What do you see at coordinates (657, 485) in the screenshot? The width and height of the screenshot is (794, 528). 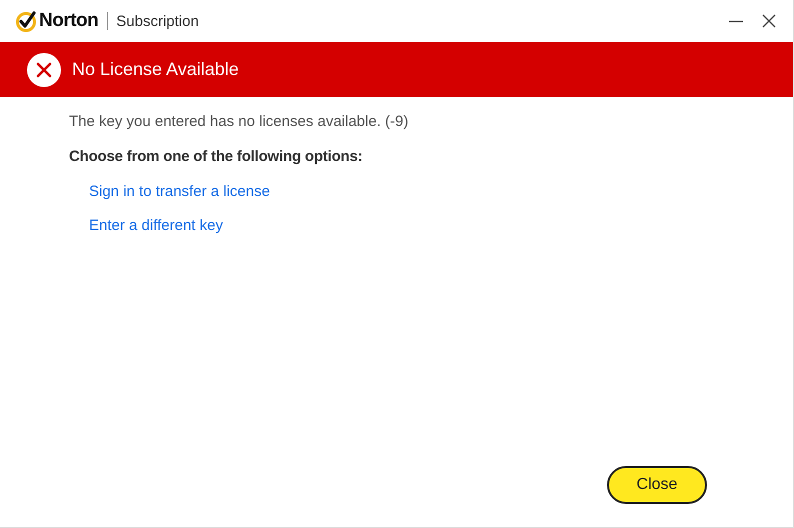 I see `close-button: Close` at bounding box center [657, 485].